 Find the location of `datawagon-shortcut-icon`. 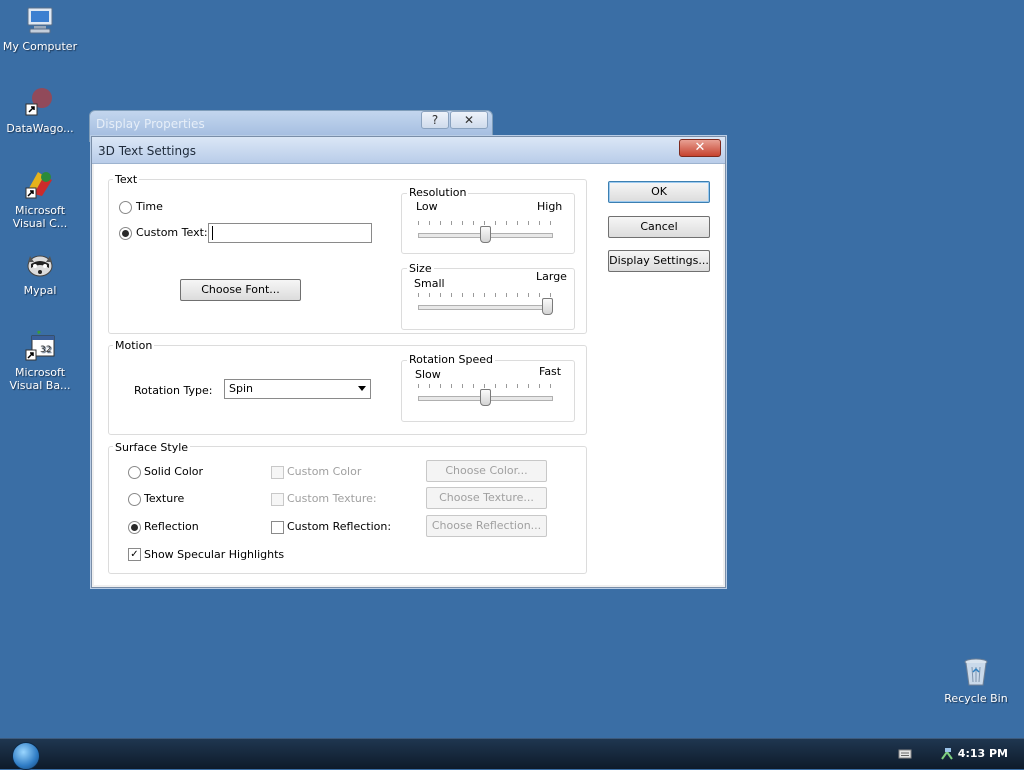

datawagon-shortcut-icon is located at coordinates (38, 102).